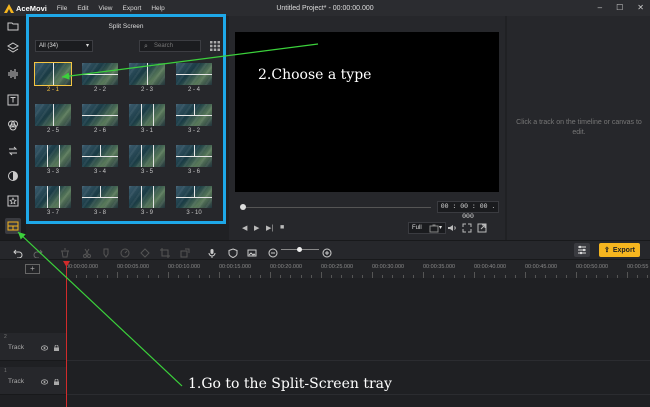  What do you see at coordinates (13, 176) in the screenshot?
I see `filter-icon` at bounding box center [13, 176].